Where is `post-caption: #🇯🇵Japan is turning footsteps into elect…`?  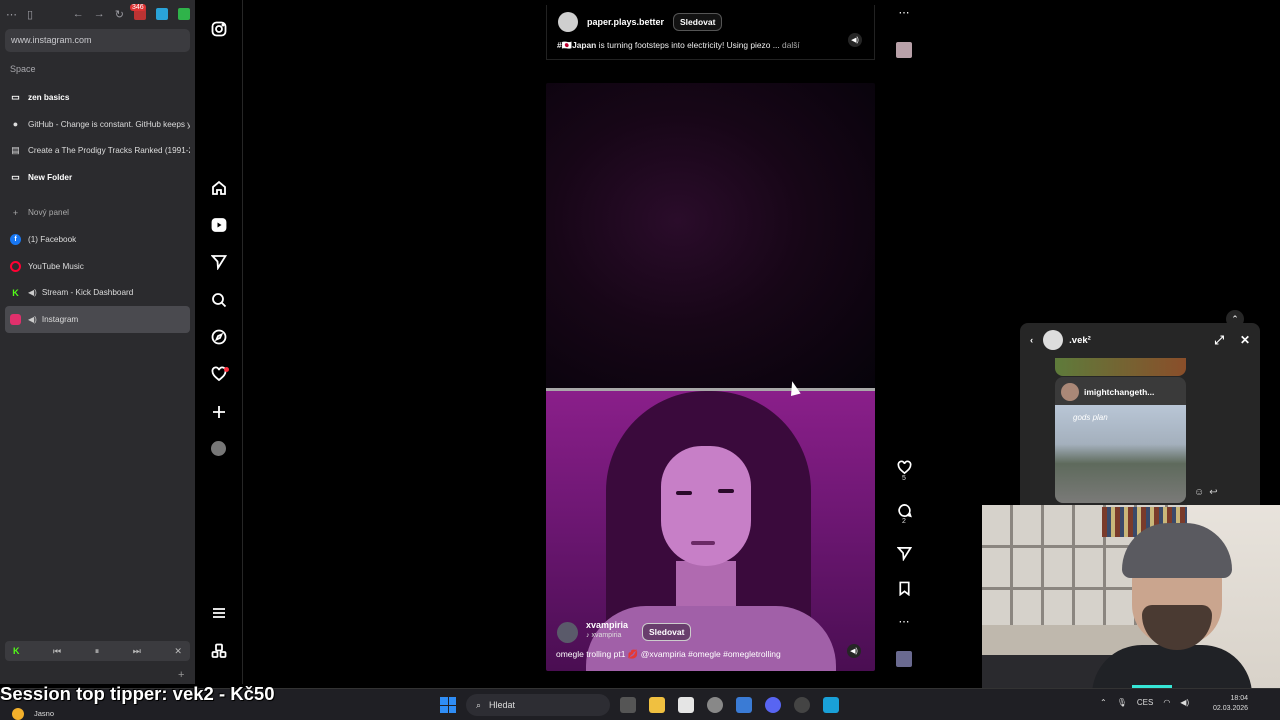
post-caption: #🇯🇵Japan is turning footsteps into elect… is located at coordinates (678, 45).